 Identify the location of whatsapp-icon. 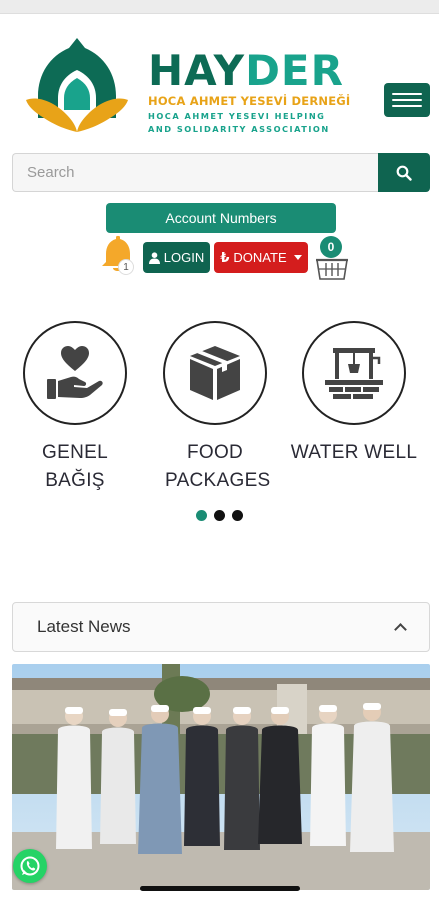
(30, 866).